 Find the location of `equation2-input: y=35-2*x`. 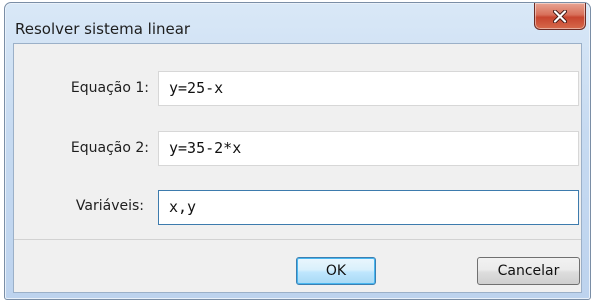

equation2-input: y=35-2*x is located at coordinates (368, 148).